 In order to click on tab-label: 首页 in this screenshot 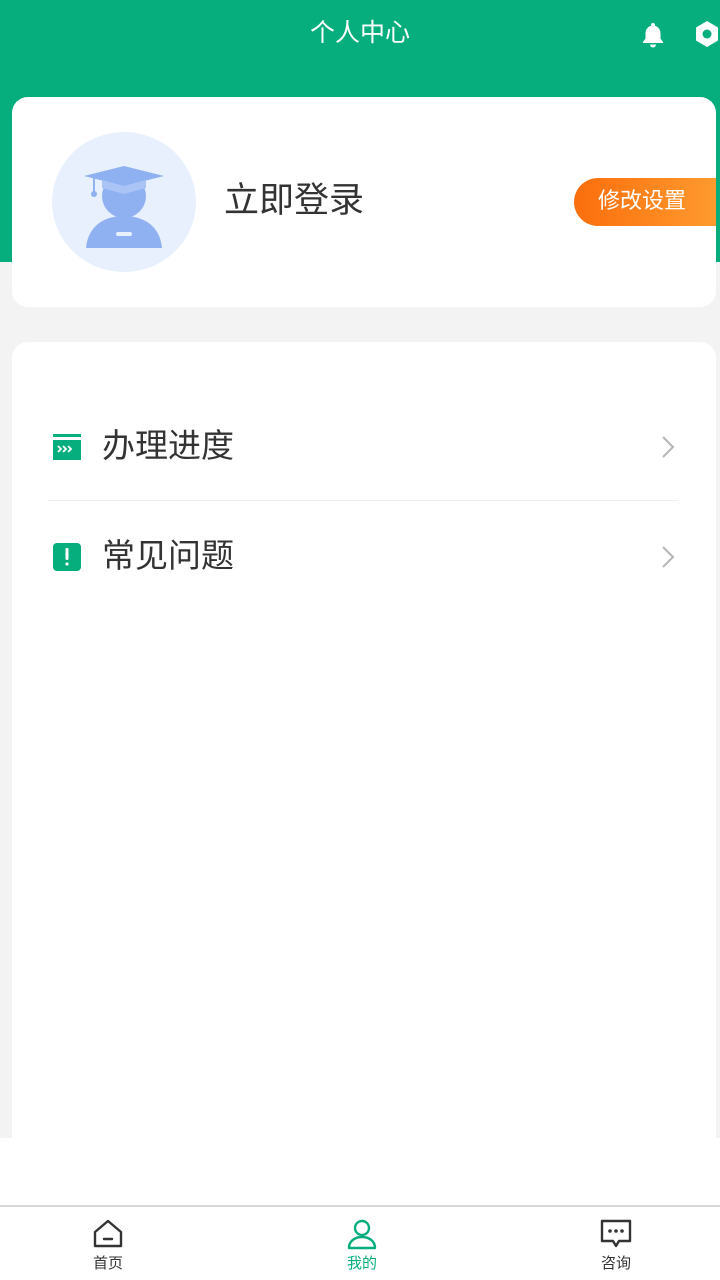, I will do `click(107, 1263)`.